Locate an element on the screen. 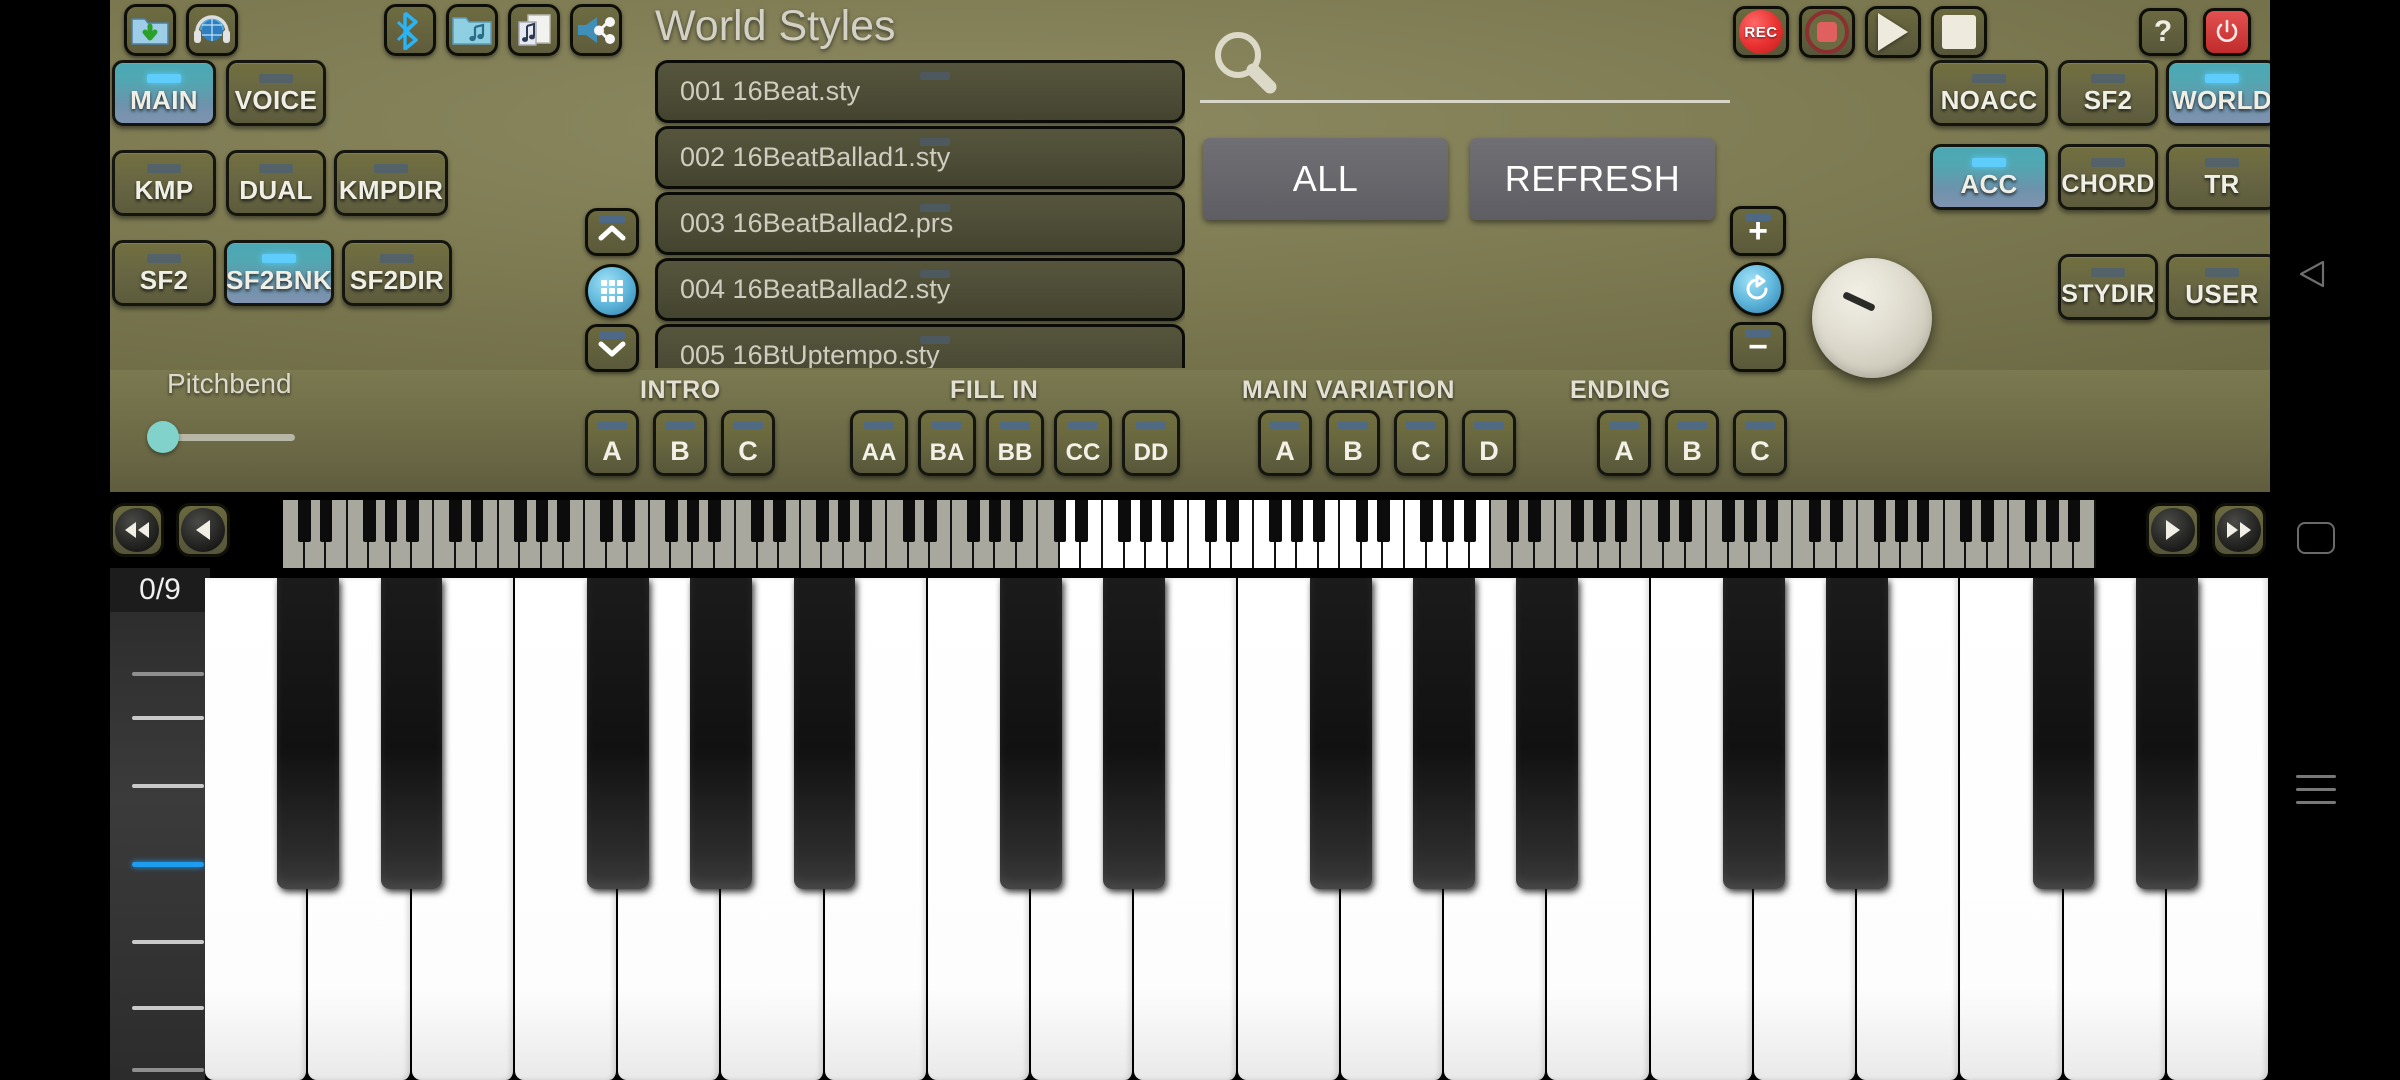 This screenshot has width=2400, height=1080. pitchbend-track is located at coordinates (227, 437).